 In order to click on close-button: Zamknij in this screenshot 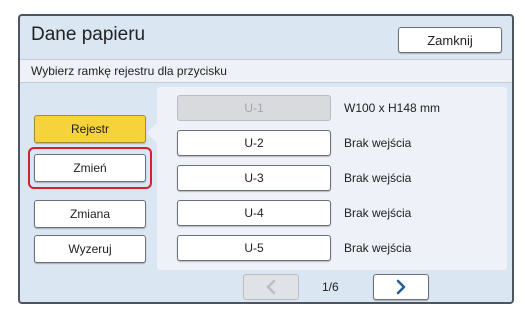, I will do `click(450, 40)`.